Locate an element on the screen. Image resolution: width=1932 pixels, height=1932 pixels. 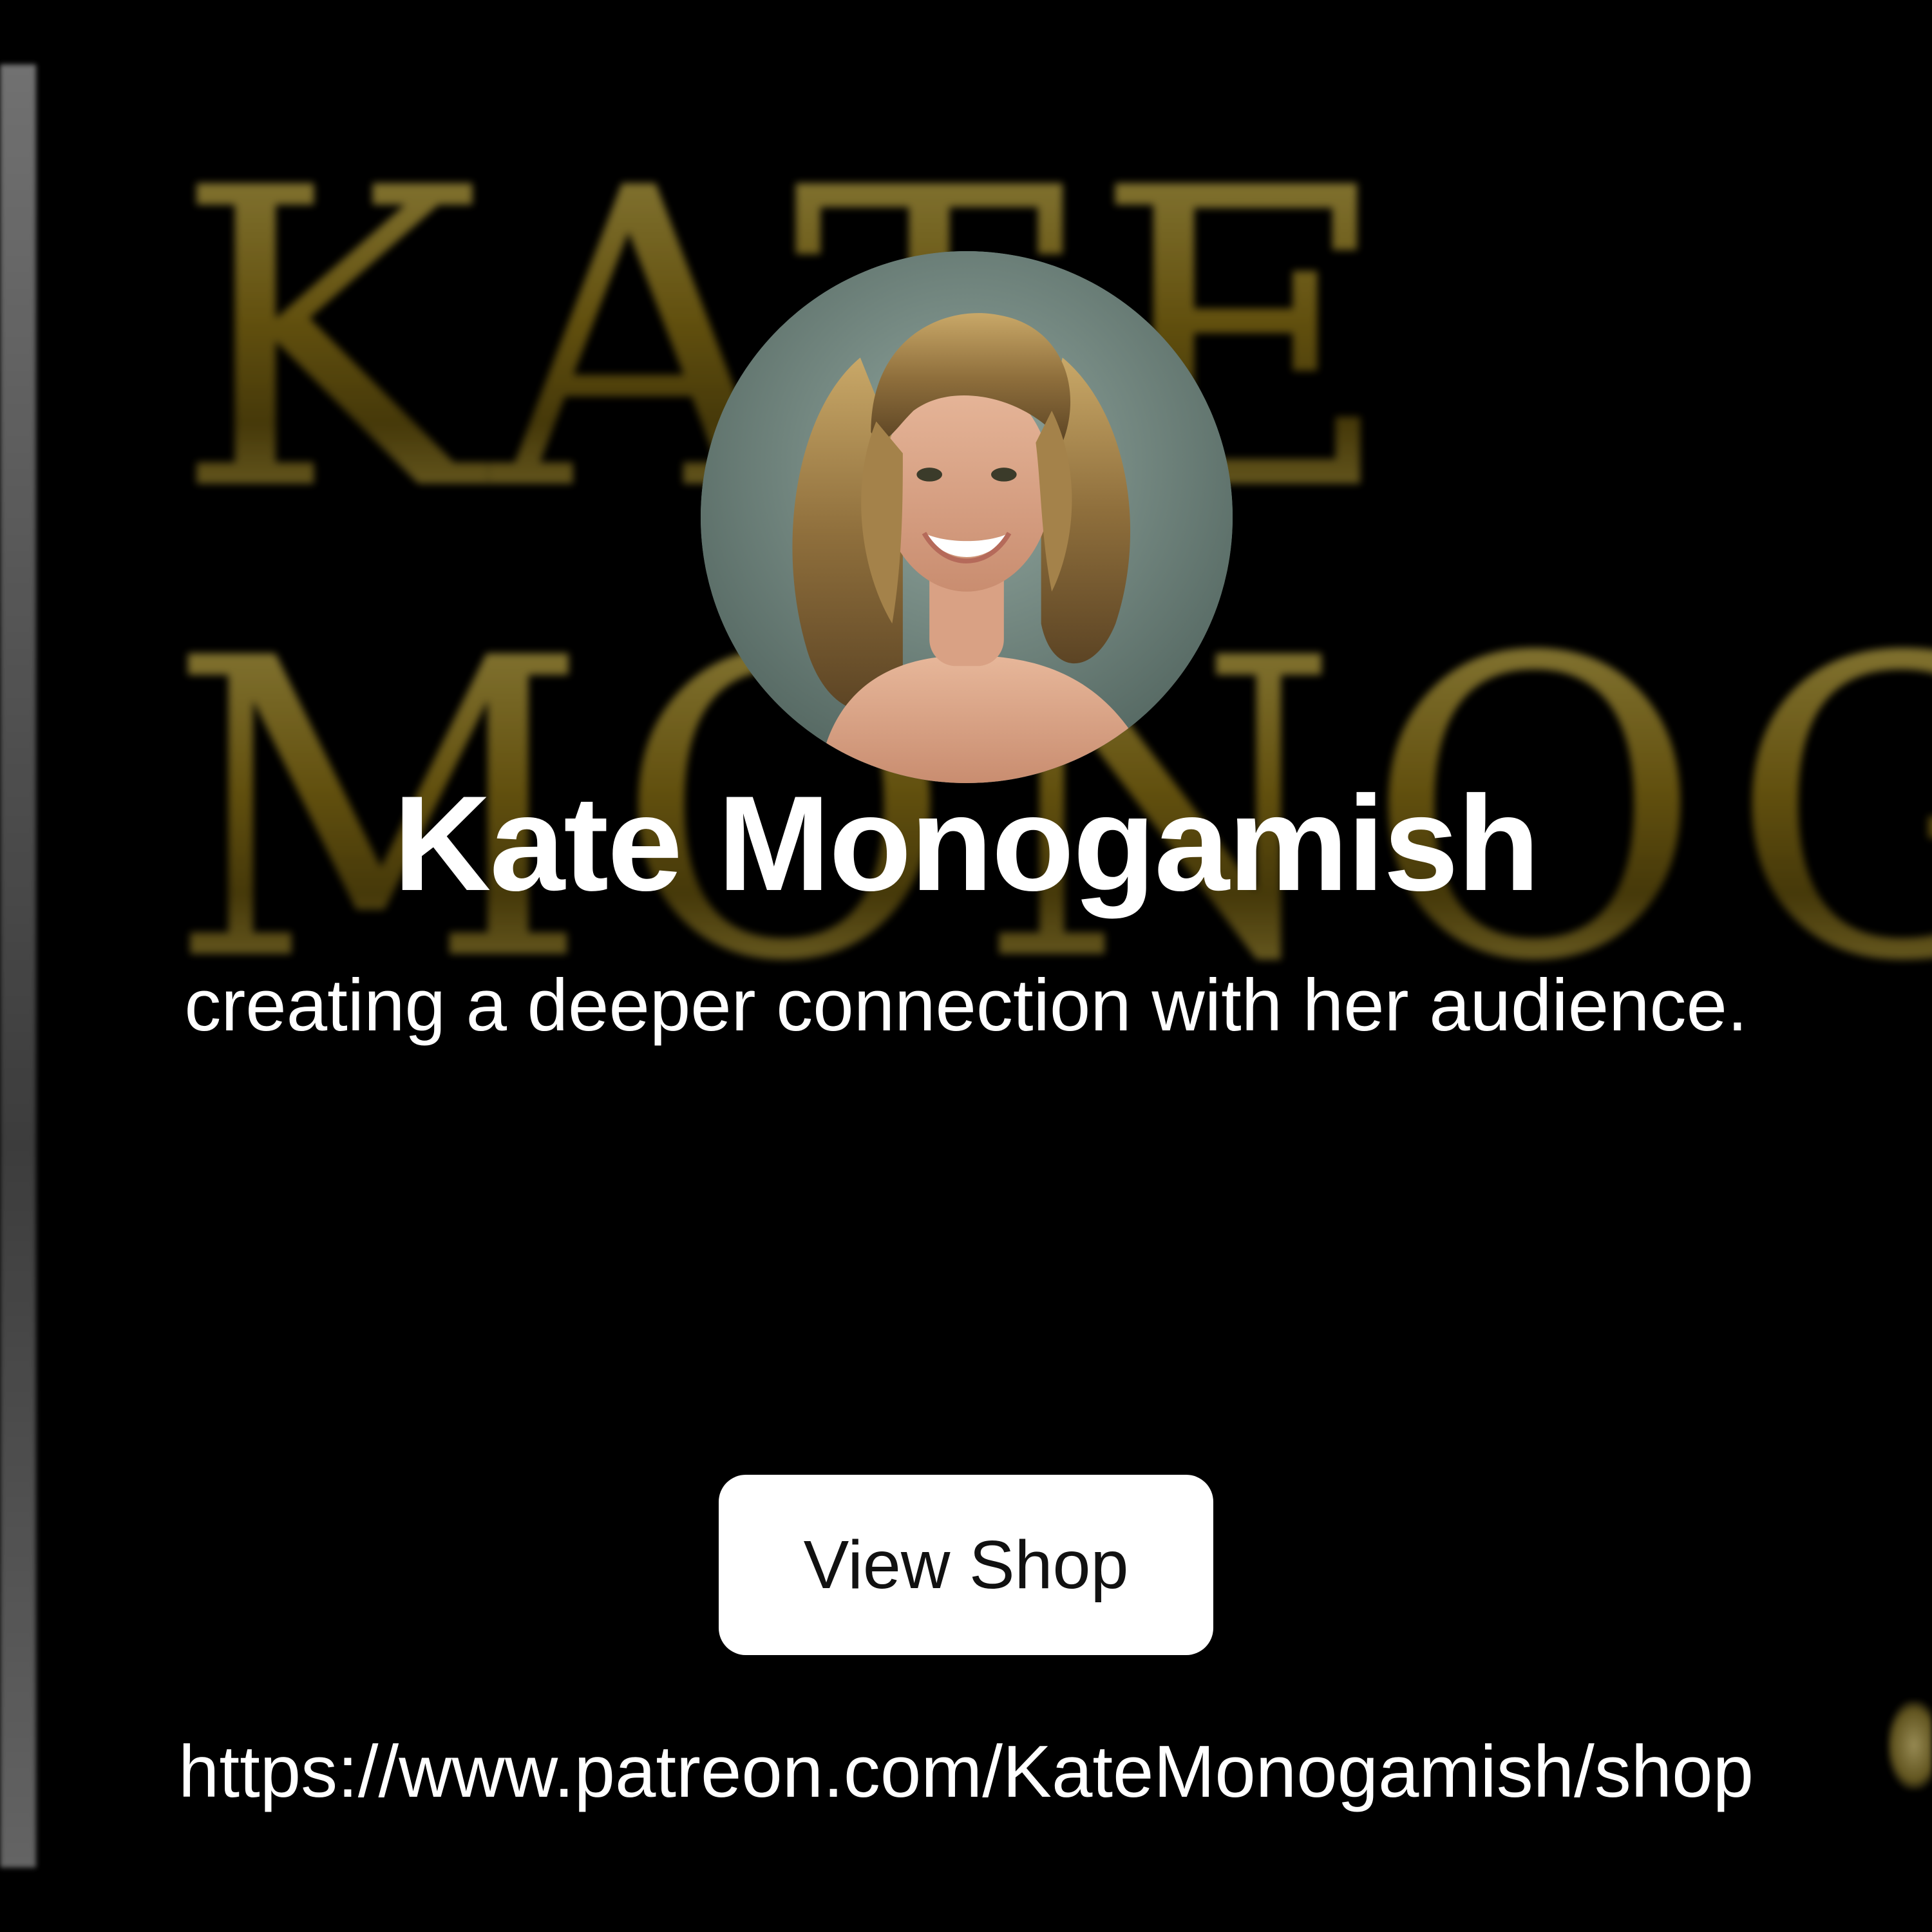
view-shop-button-label: View Shop is located at coordinates (966, 1565).